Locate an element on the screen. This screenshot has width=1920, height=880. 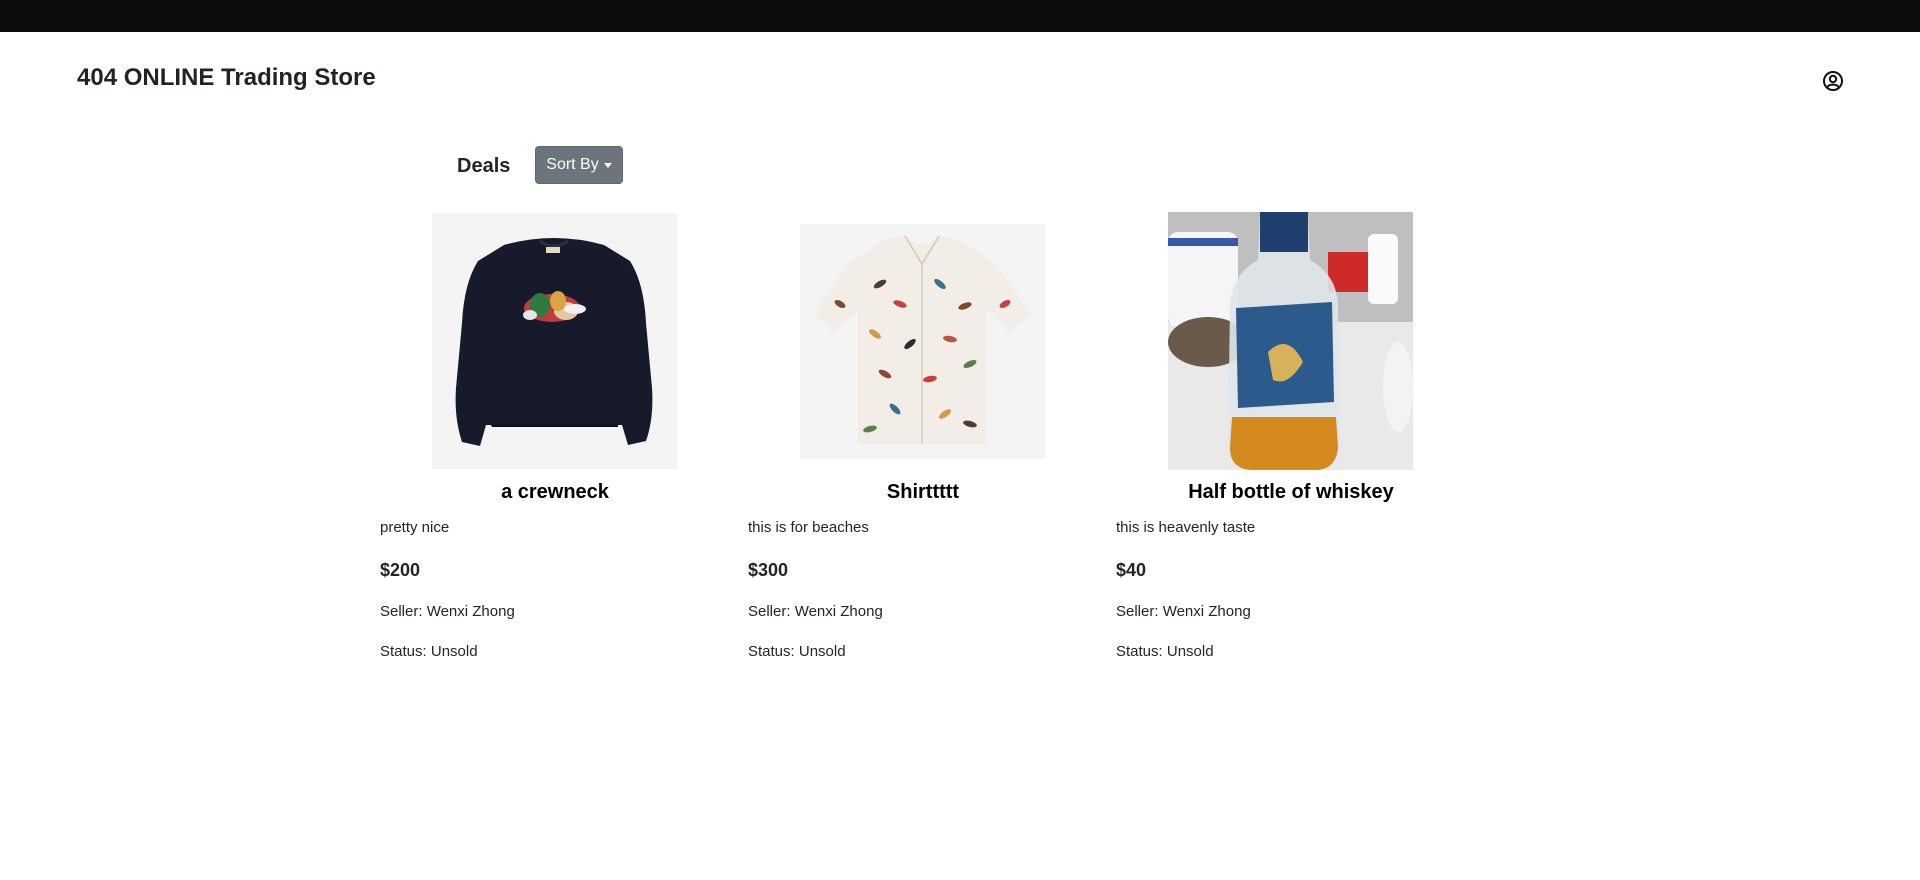
product-name: a crewneck is located at coordinates (555, 492).